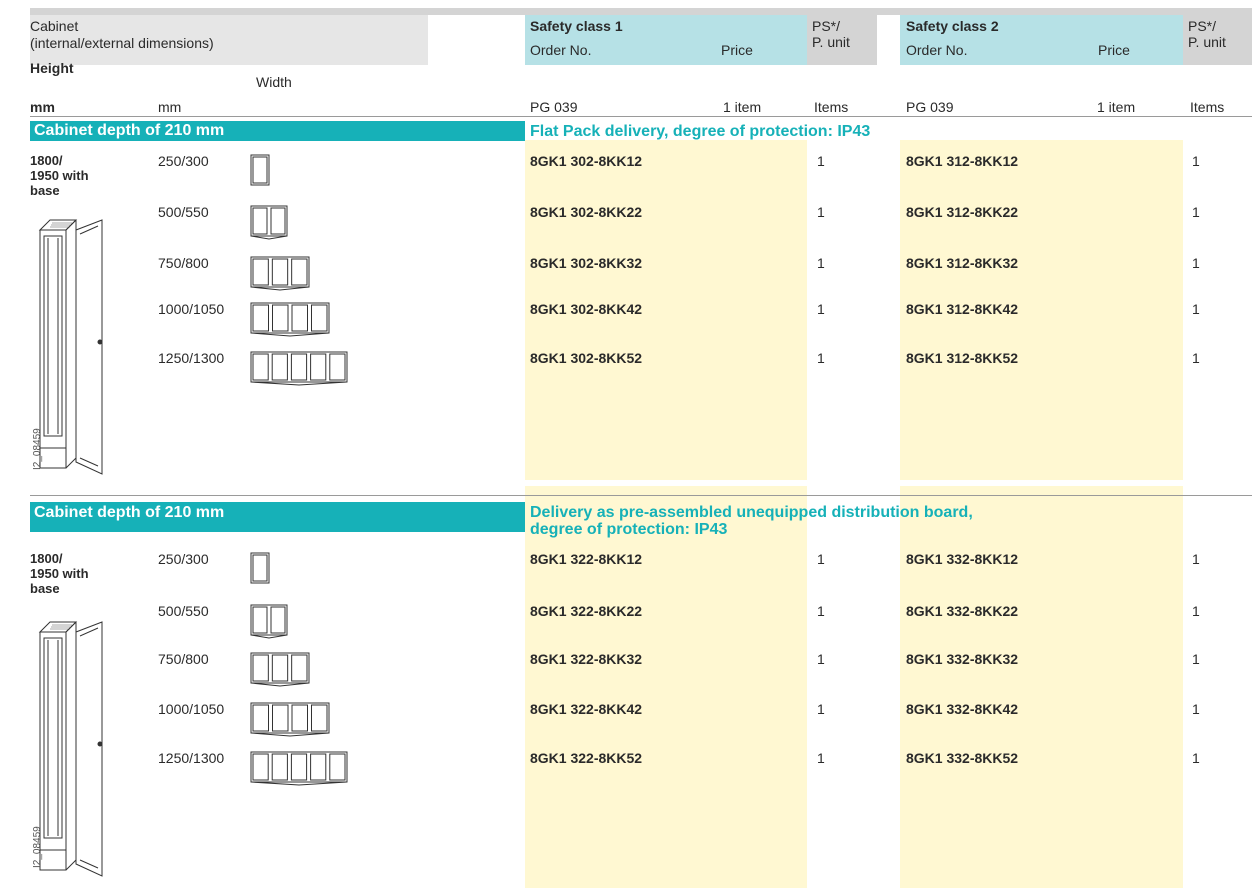  I want to click on header-height: Height, so click(52, 68).